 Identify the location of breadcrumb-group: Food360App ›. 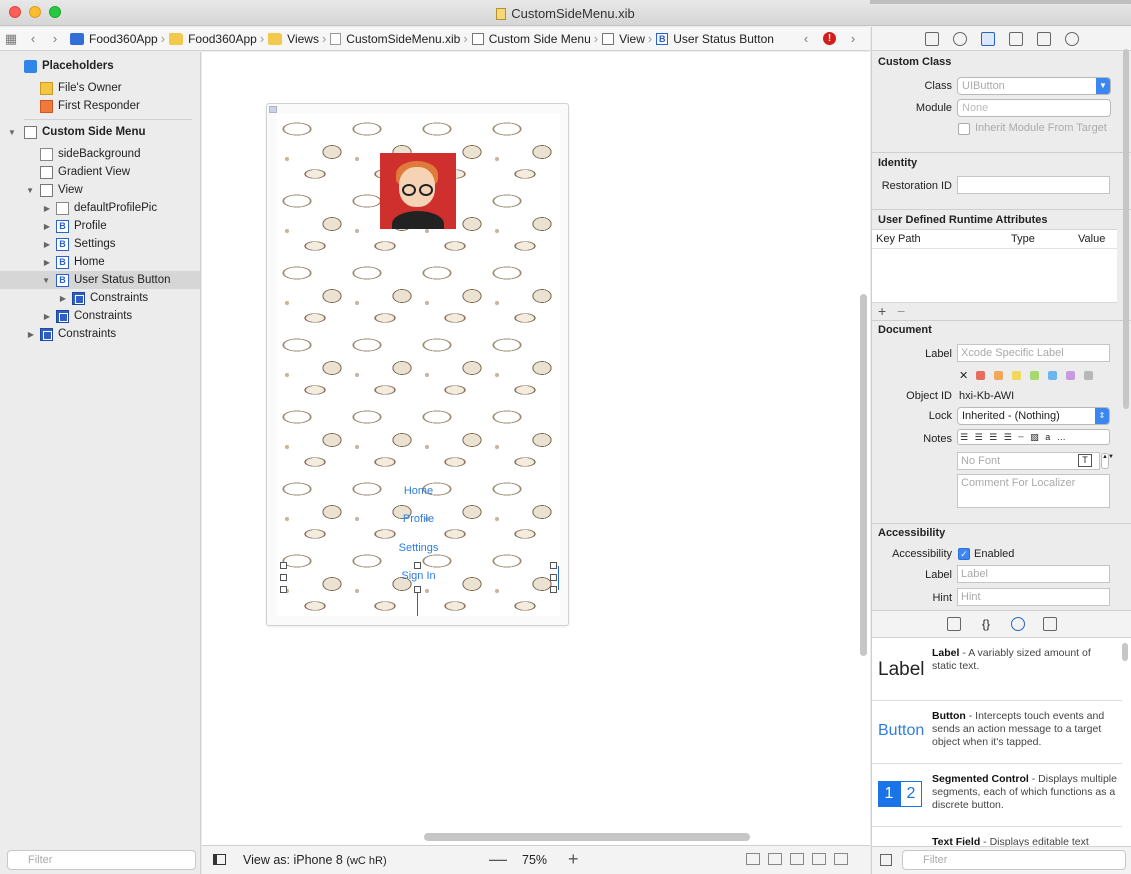
(214, 38).